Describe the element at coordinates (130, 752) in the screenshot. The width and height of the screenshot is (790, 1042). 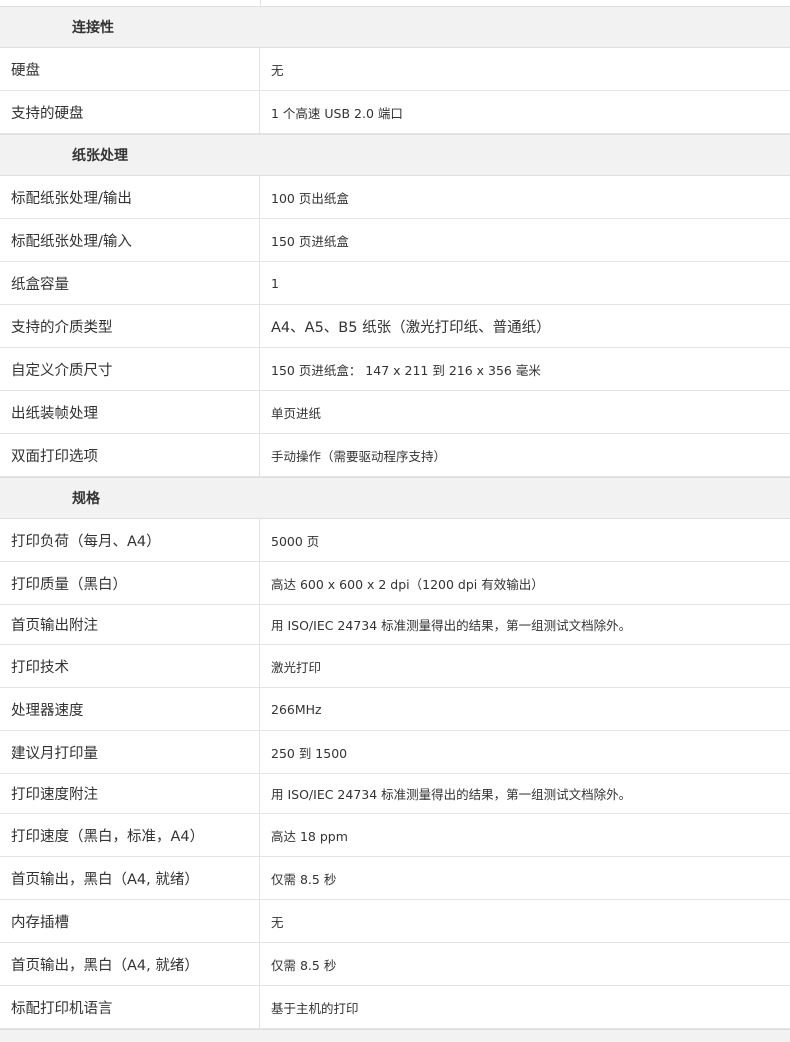
I see `spec-label: 建议月打印量` at that location.